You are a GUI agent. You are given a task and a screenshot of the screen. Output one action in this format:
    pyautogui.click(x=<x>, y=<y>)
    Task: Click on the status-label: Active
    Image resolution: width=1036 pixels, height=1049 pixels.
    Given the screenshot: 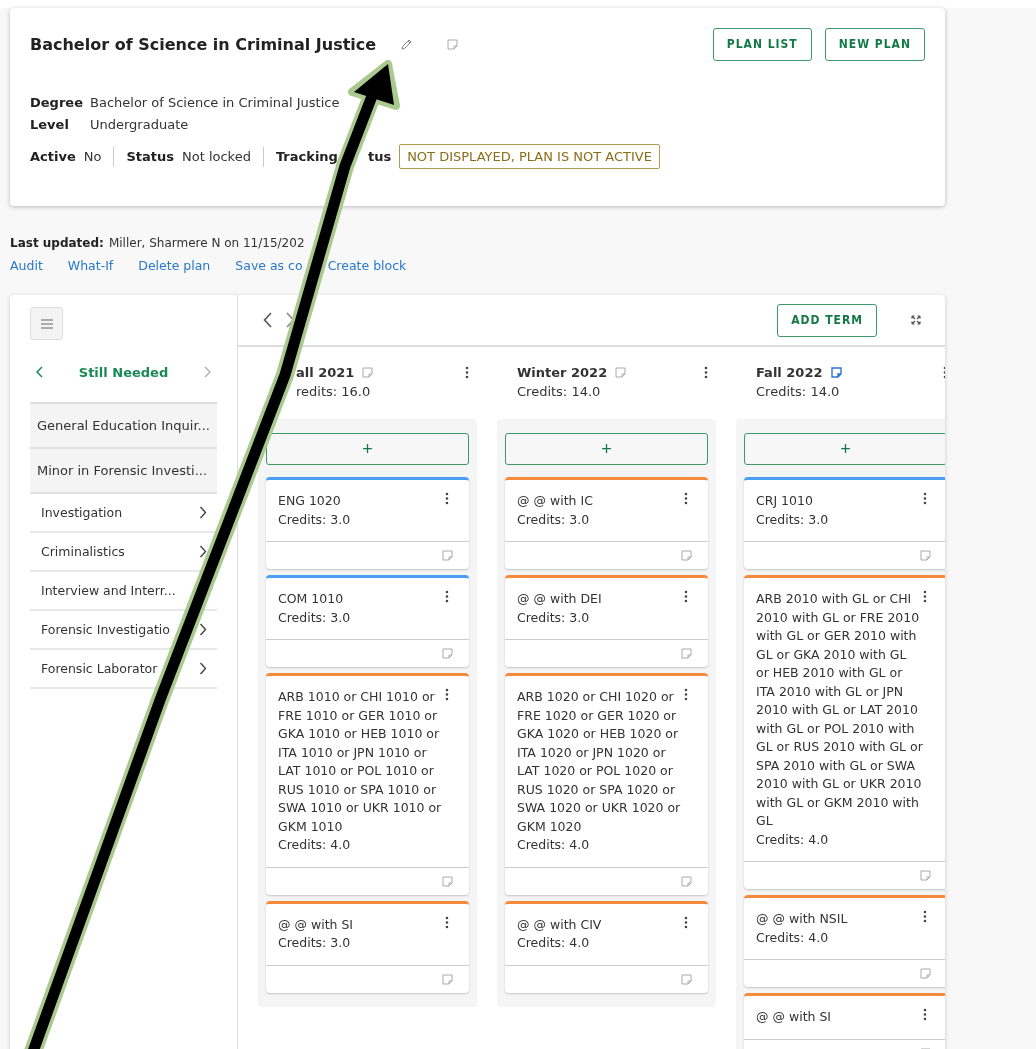 What is the action you would take?
    pyautogui.click(x=53, y=156)
    